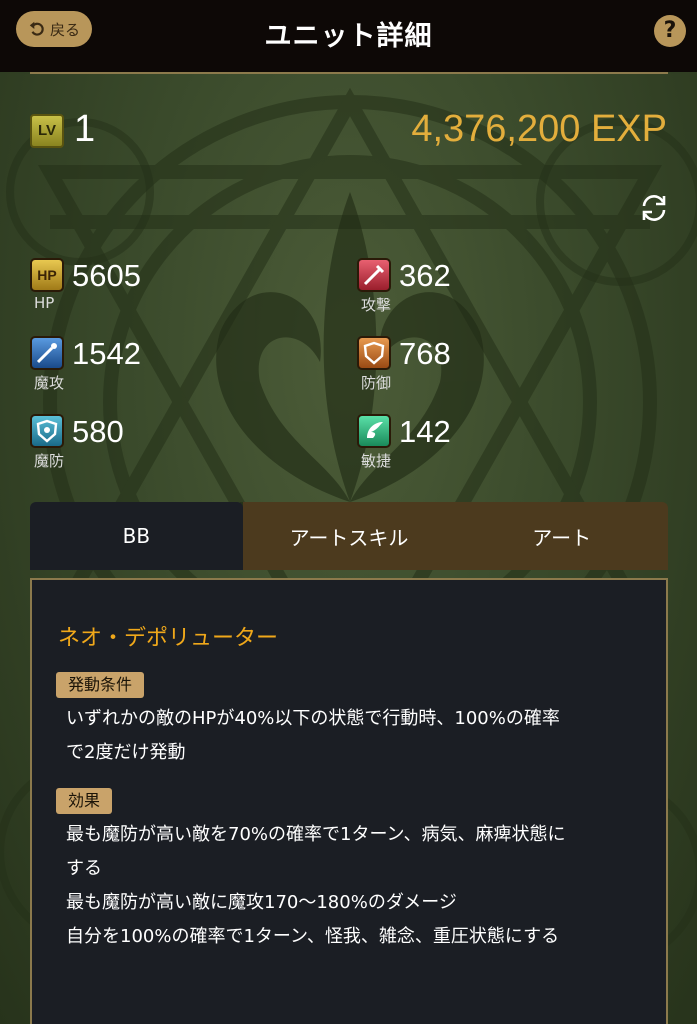 This screenshot has height=1024, width=697. I want to click on condition-text: いずれかの敵のHPが40%以下の状態で行動時、100%の確率 で2度だけ発動, so click(356, 736).